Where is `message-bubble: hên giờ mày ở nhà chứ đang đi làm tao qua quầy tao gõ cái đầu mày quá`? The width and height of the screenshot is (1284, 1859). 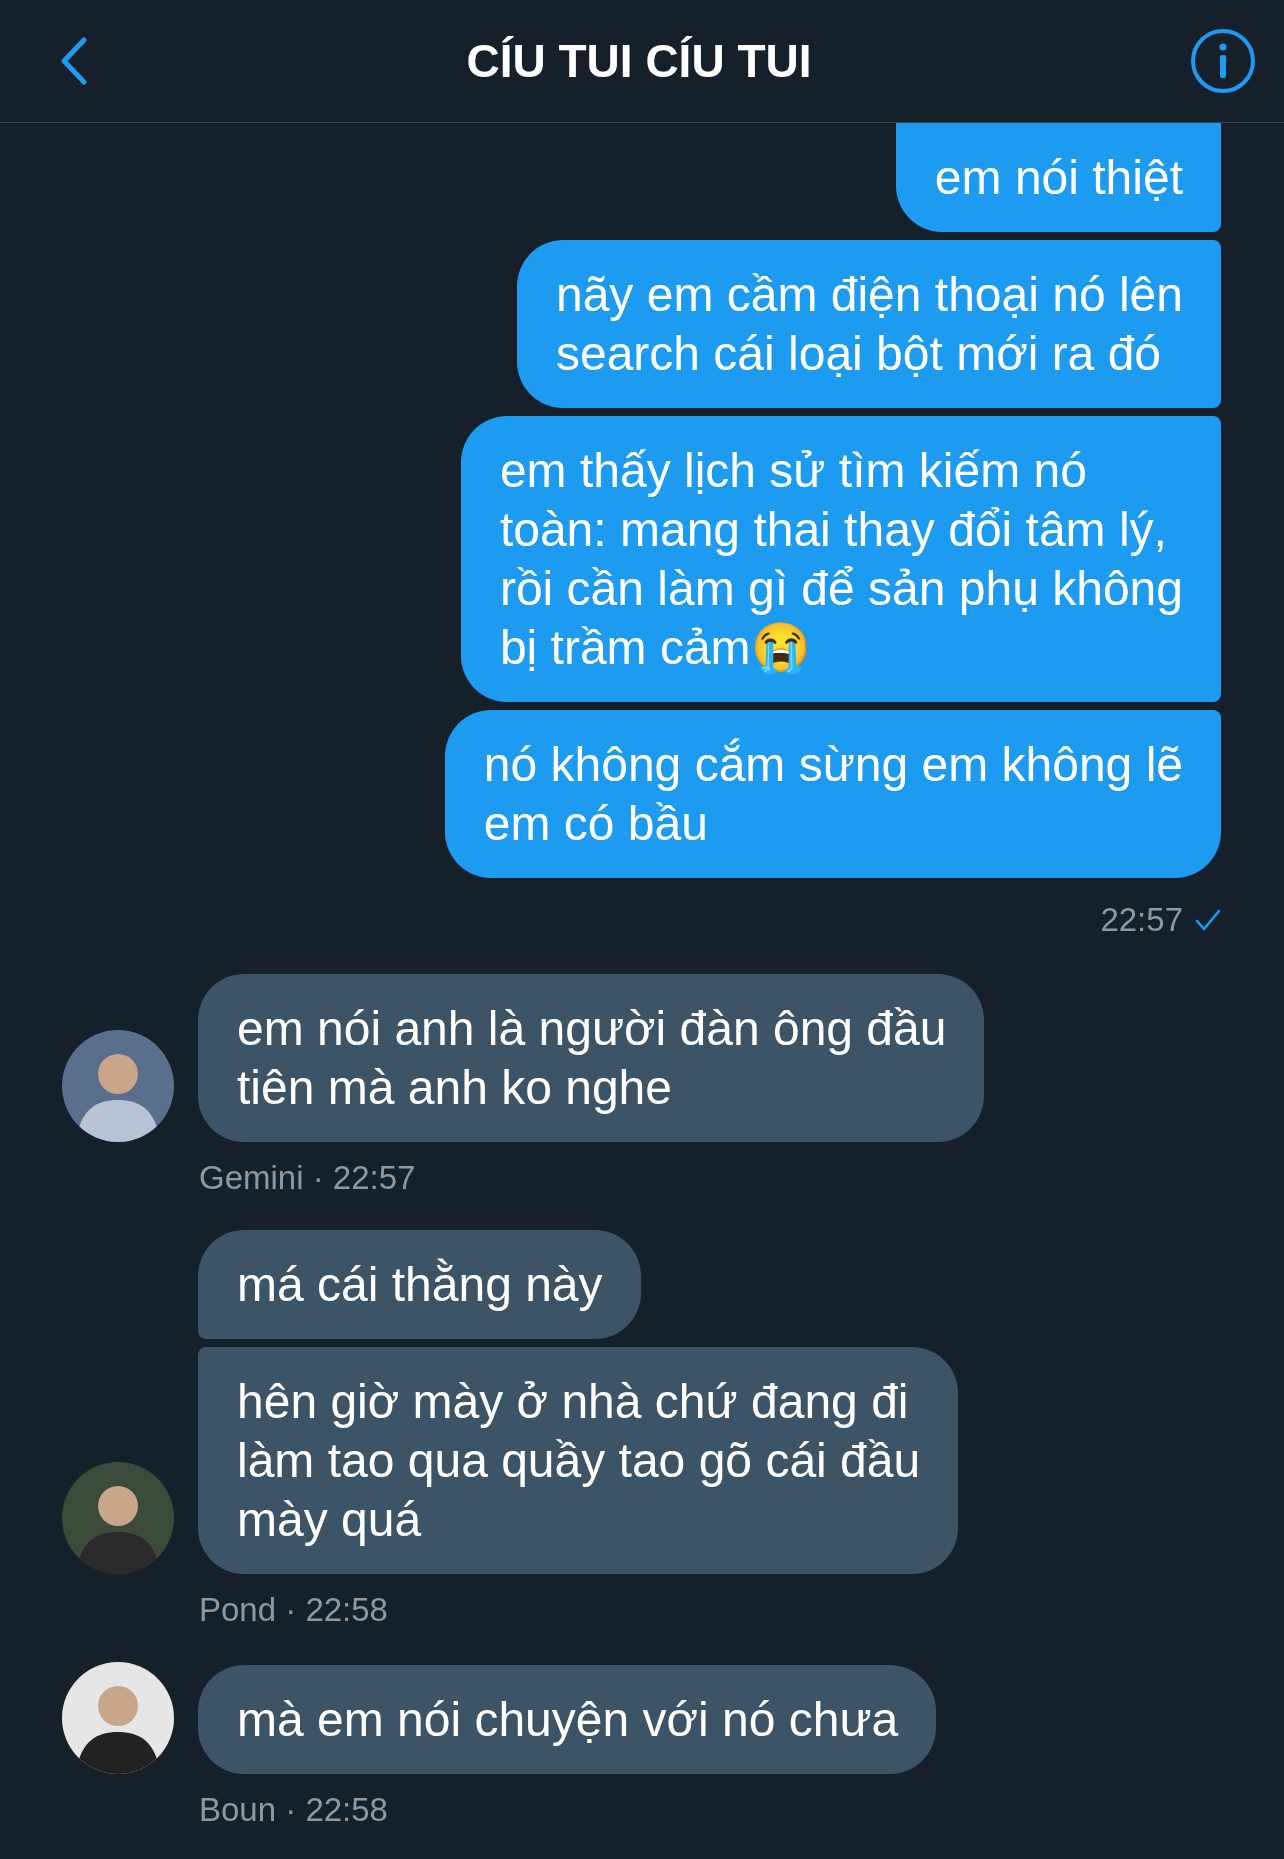
message-bubble: hên giờ mày ở nhà chứ đang đi làm tao qua quầy tao gõ cái đầu mày quá is located at coordinates (578, 1460).